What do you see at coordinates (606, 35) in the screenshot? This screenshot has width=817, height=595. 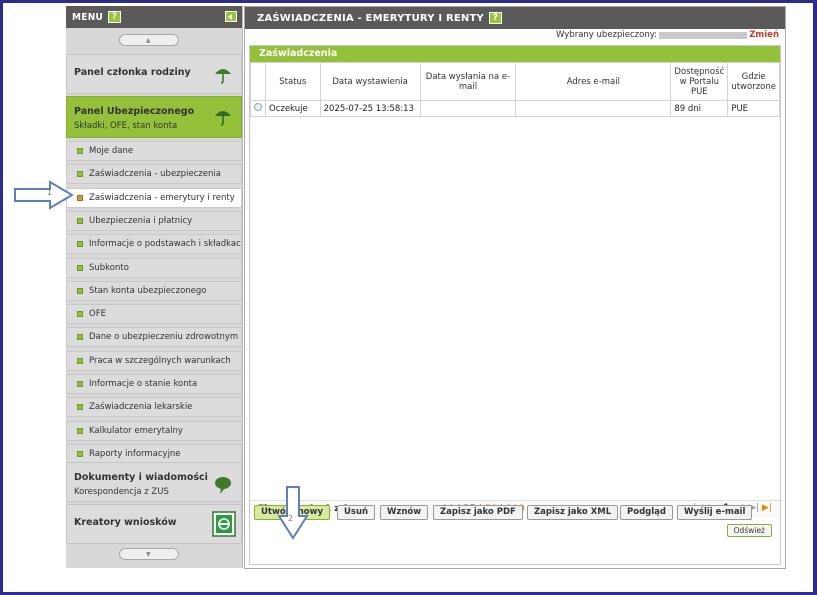 I see `insured-label: Wybrany ubezpieczony:` at bounding box center [606, 35].